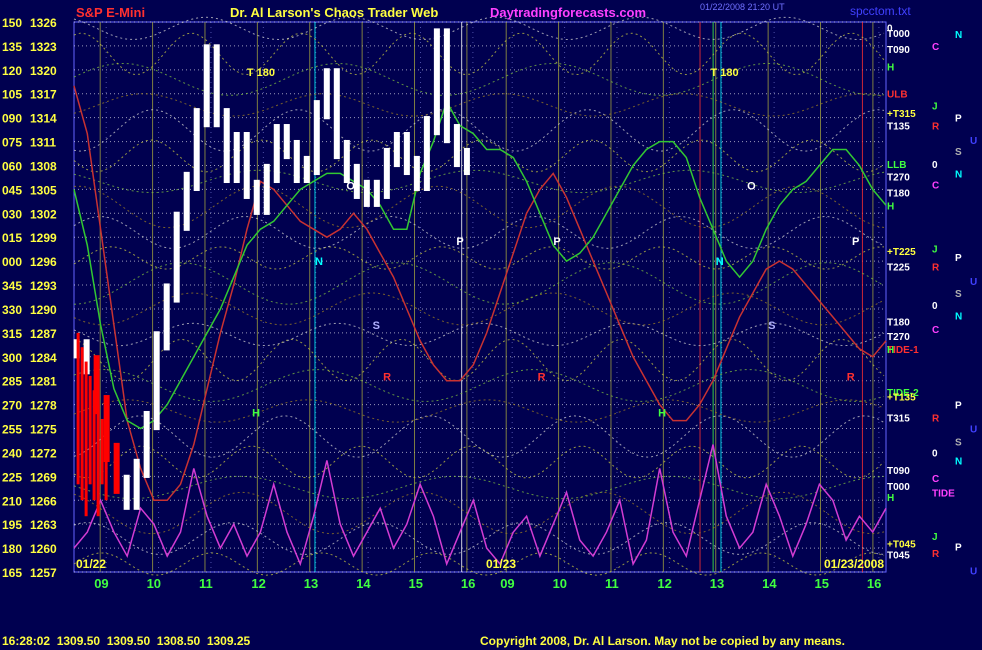 The image size is (982, 650). I want to click on x-tick-label: 13, so click(311, 583).